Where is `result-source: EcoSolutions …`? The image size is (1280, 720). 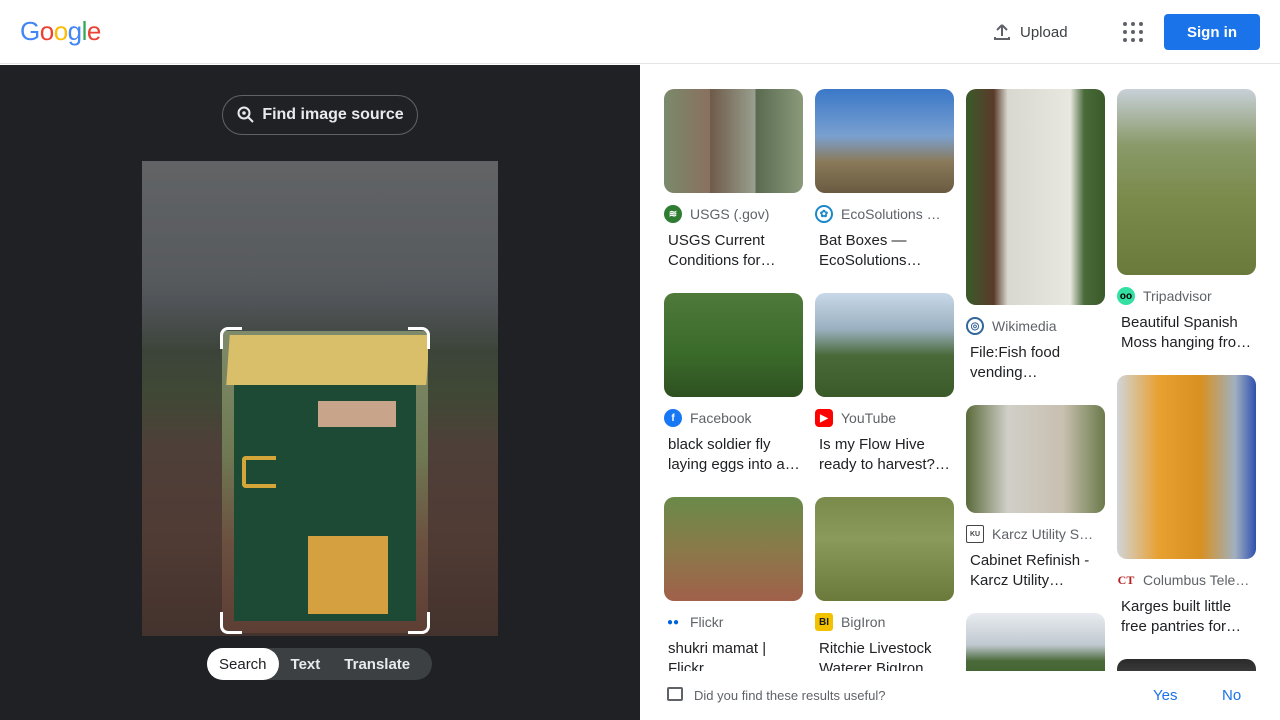
result-source: EcoSolutions … is located at coordinates (891, 214).